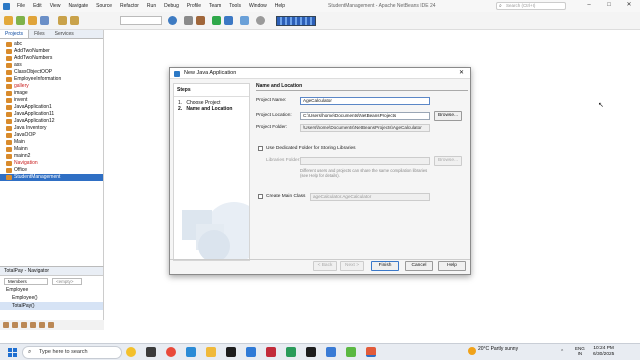 The height and width of the screenshot is (360, 640). I want to click on maximize-icon: □, so click(609, 5).